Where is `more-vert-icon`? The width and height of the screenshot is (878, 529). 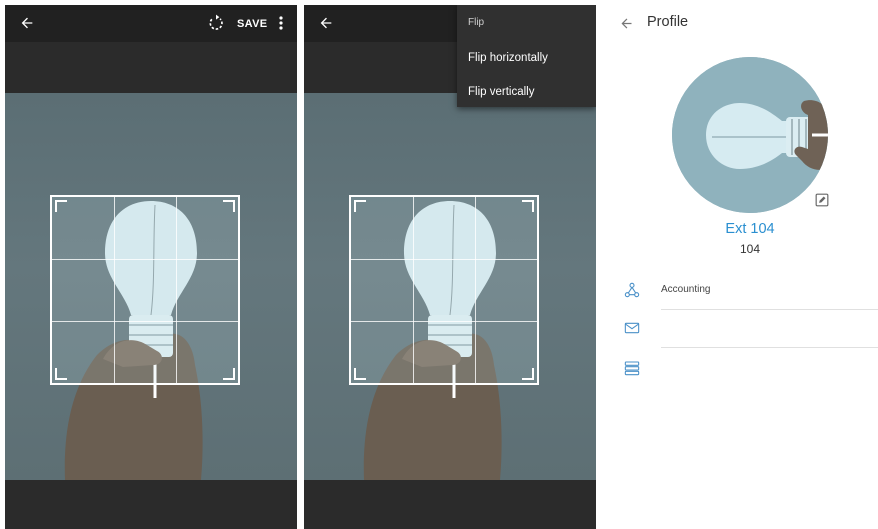 more-vert-icon is located at coordinates (281, 23).